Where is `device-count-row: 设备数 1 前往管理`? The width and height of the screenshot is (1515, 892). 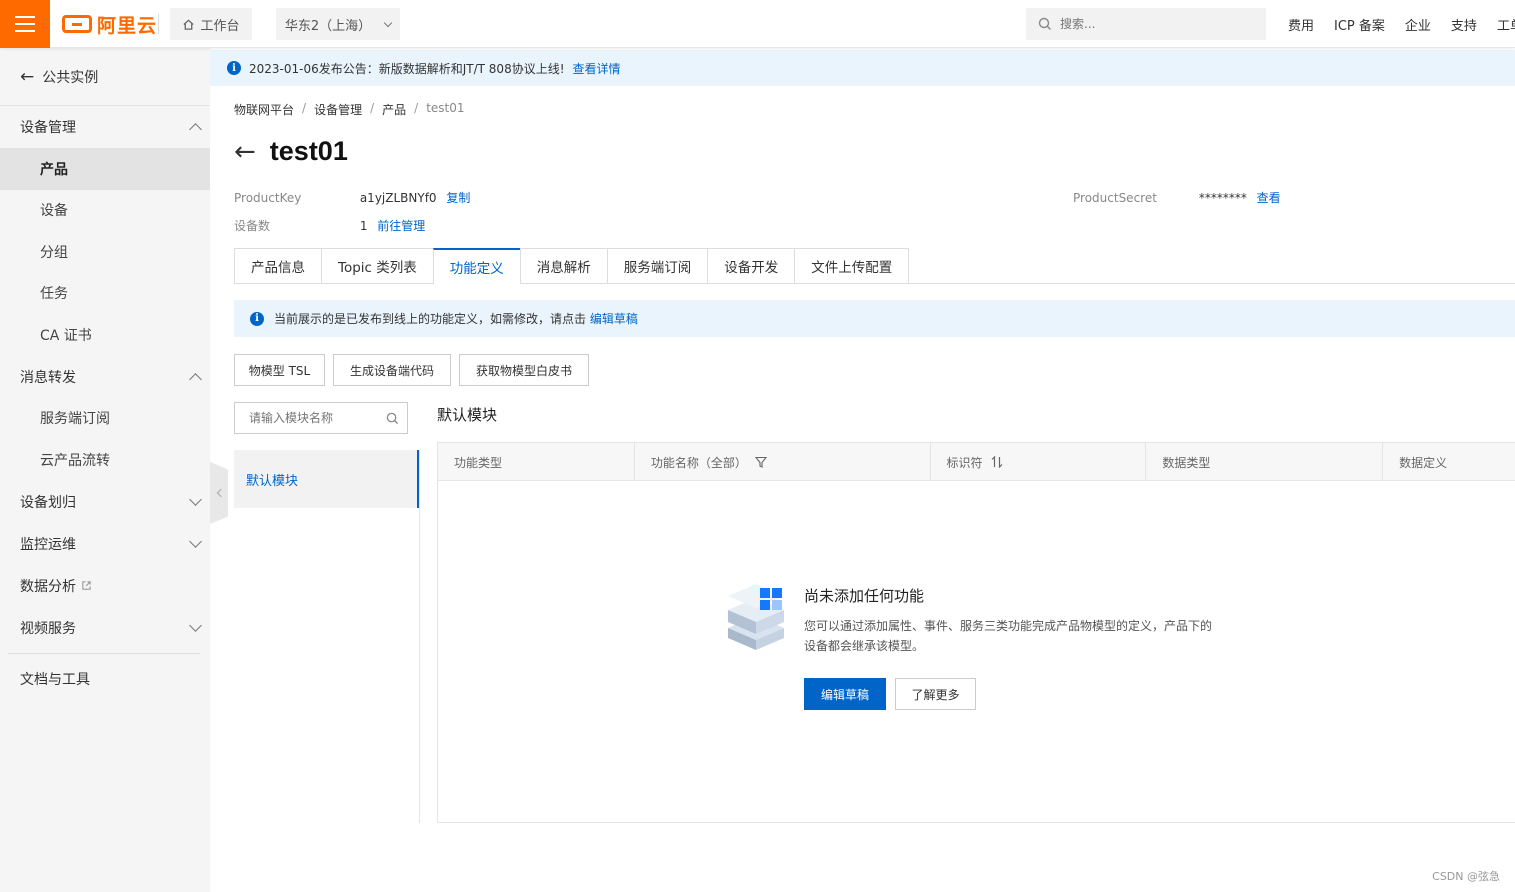
device-count-row: 设备数 1 前往管理 is located at coordinates (330, 226).